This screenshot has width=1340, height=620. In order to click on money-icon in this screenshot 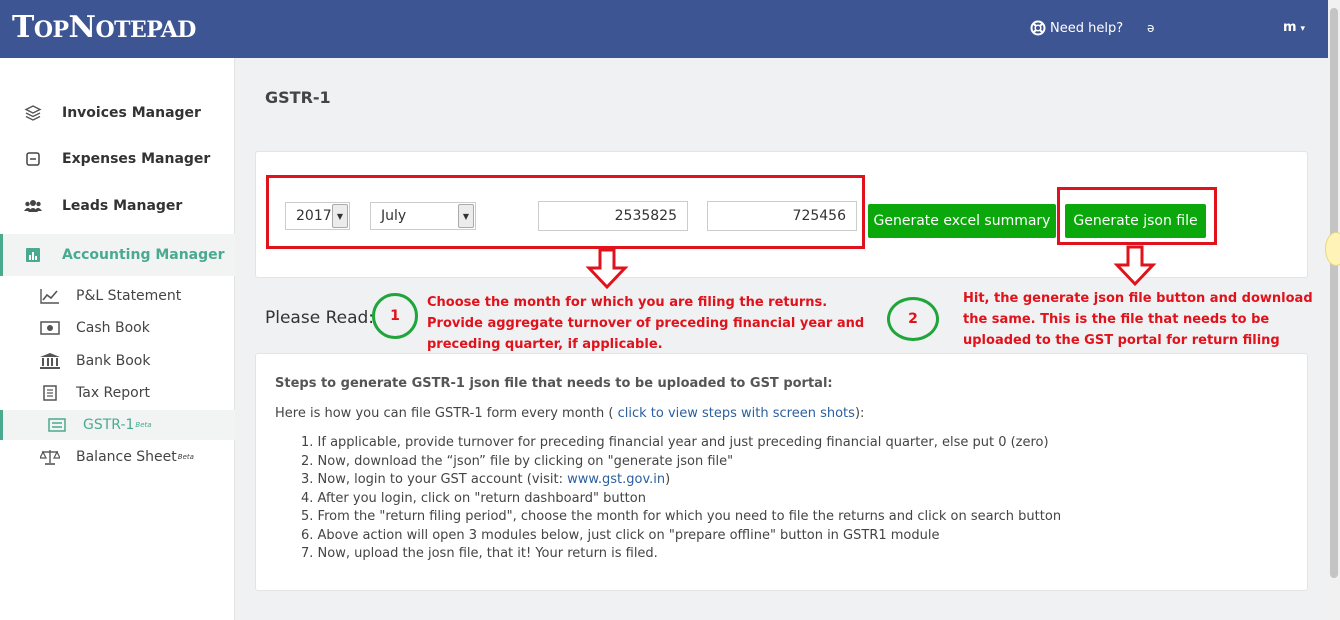, I will do `click(50, 328)`.